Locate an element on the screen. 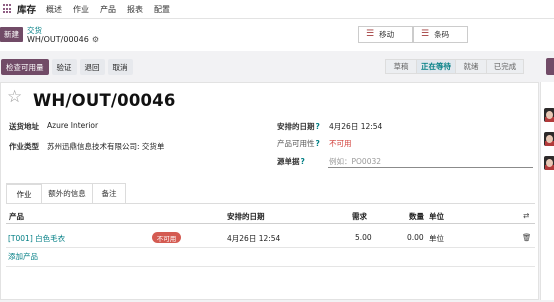 This screenshot has width=554, height=302. barcode-icon: ☰ is located at coordinates (425, 34).